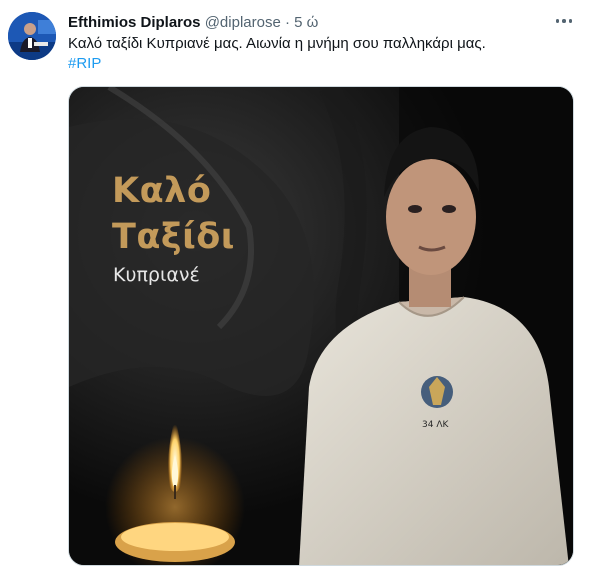 The image size is (592, 566). What do you see at coordinates (557, 21) in the screenshot?
I see `more-horizontal-icon` at bounding box center [557, 21].